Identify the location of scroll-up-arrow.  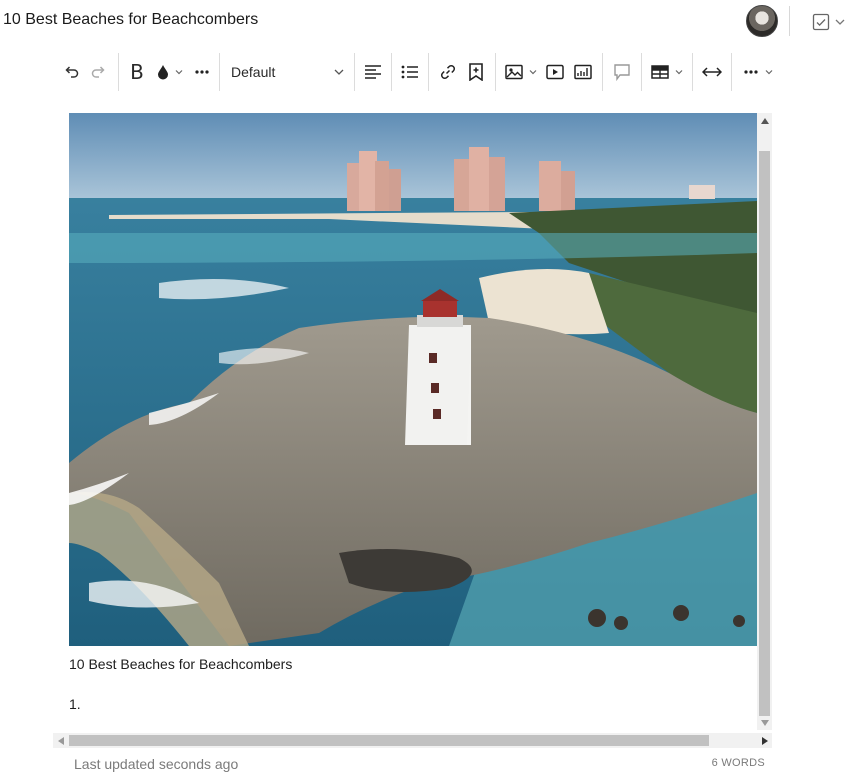
(764, 120).